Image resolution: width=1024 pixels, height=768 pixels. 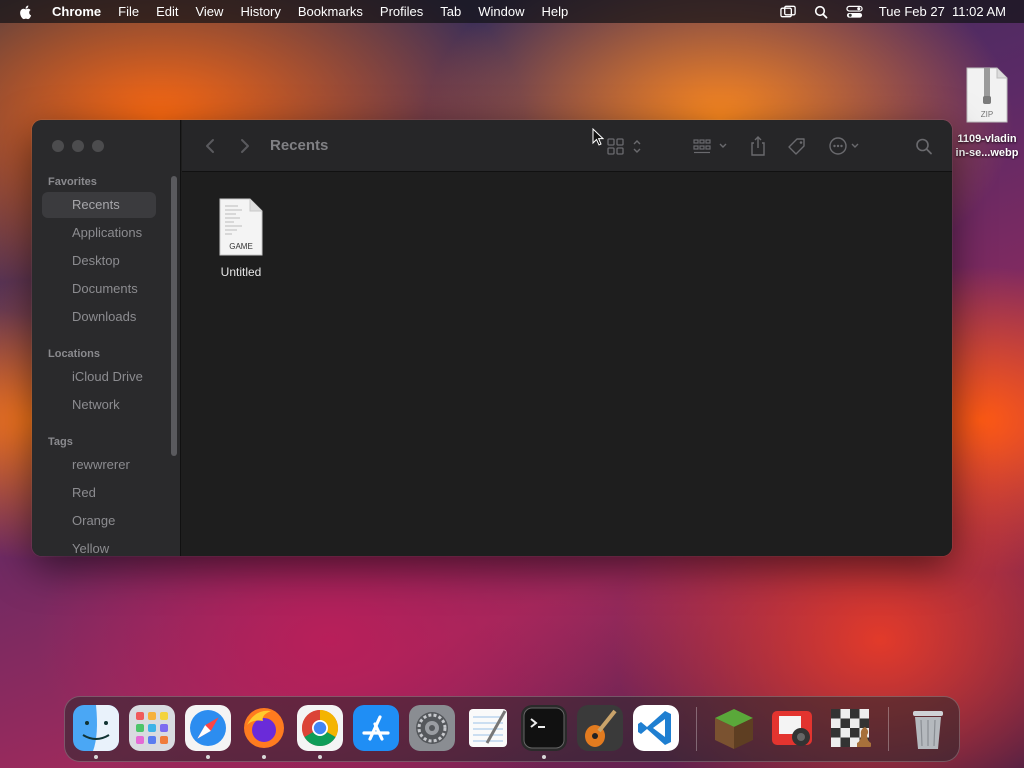 I want to click on menu-clock: Tue Feb 27 11:02 AM, so click(x=942, y=11).